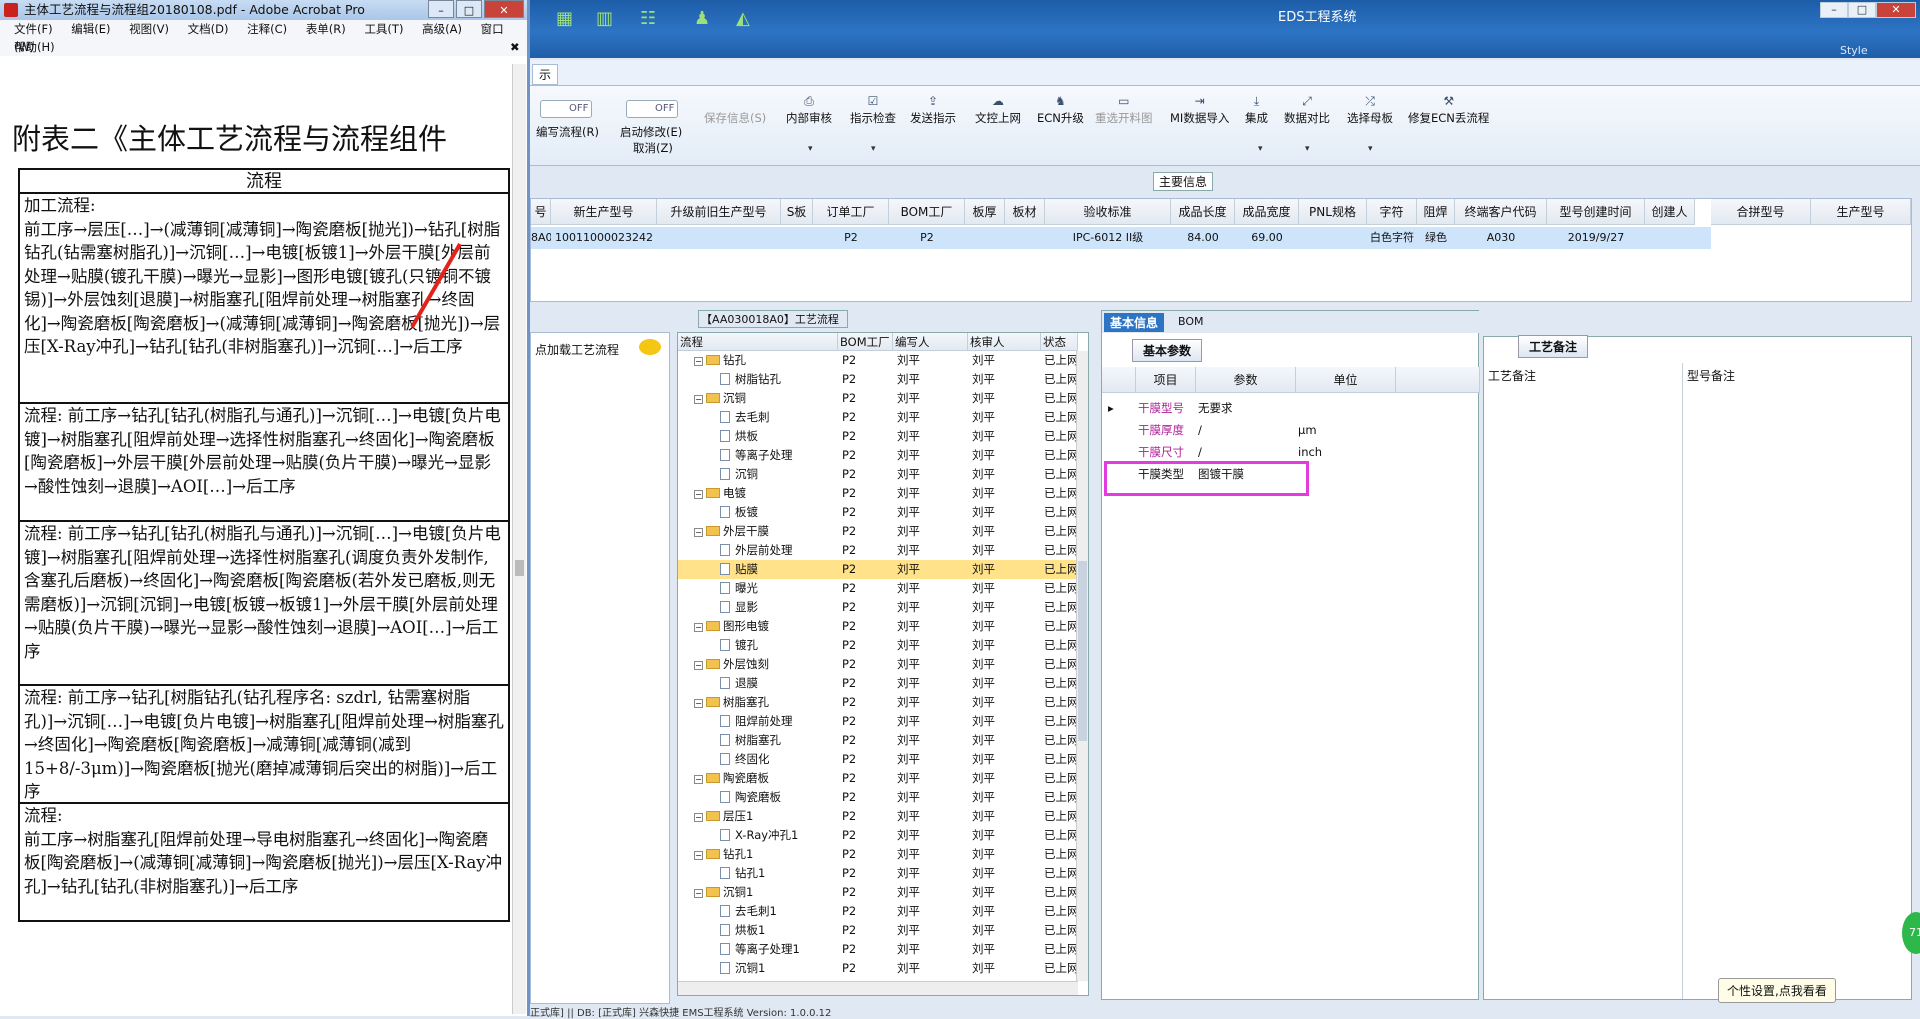 The height and width of the screenshot is (1019, 1920). What do you see at coordinates (878, 569) in the screenshot?
I see `tree-row: 贴膜 P2 刘平 刘平 已上网` at bounding box center [878, 569].